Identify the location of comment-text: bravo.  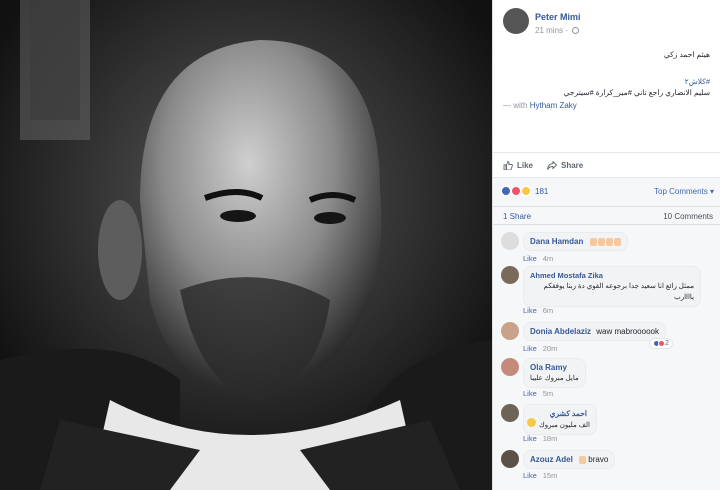
(598, 459).